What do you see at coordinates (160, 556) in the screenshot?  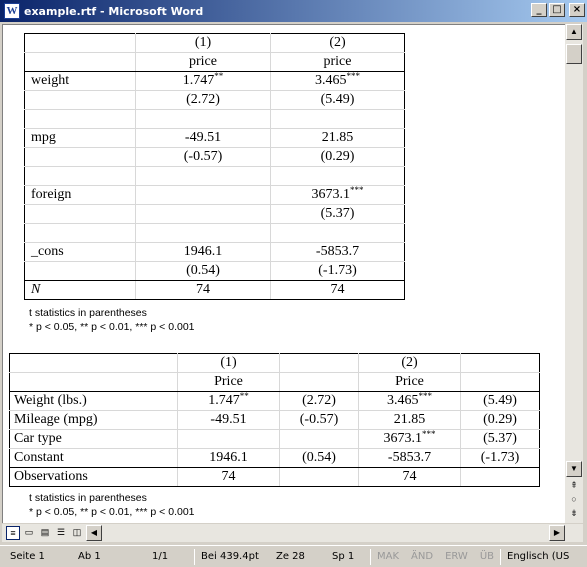 I see `status-pages: 1/1` at bounding box center [160, 556].